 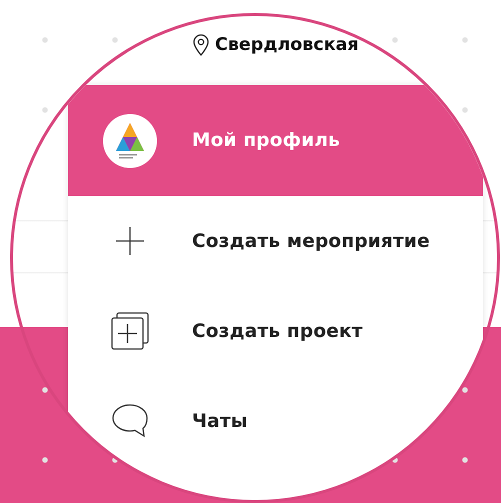 I want to click on chat-bubble-icon, so click(x=130, y=421).